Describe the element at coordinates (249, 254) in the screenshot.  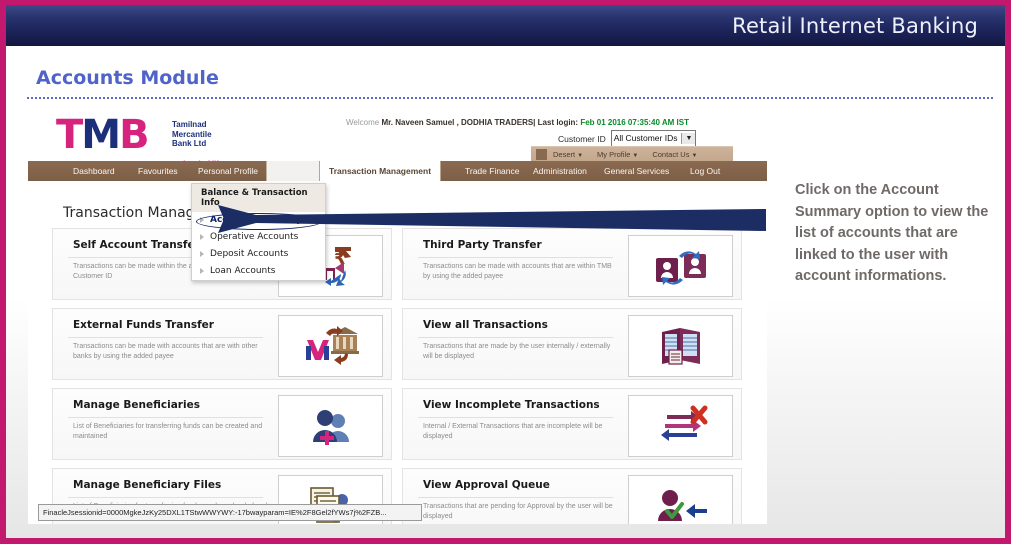
I see `menu-item-label: Deposit Accounts` at that location.